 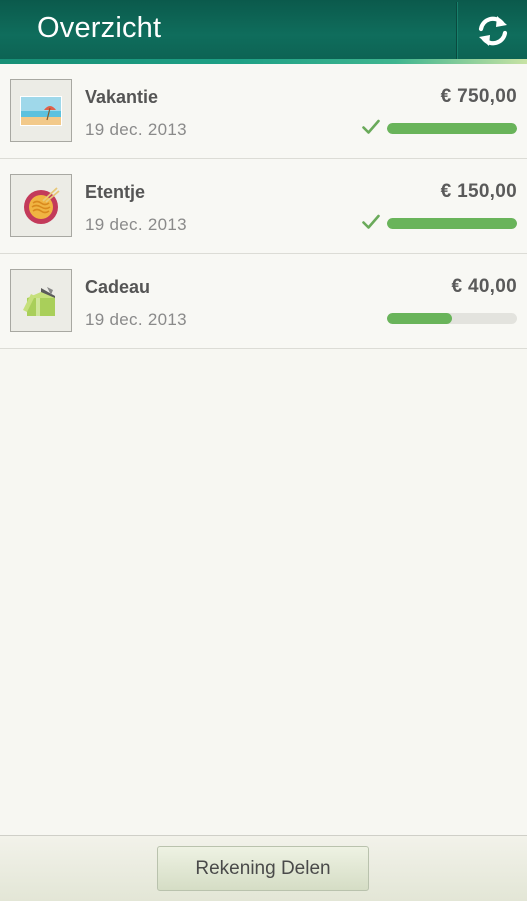 I want to click on noodle-bowl-icon, so click(x=42, y=205).